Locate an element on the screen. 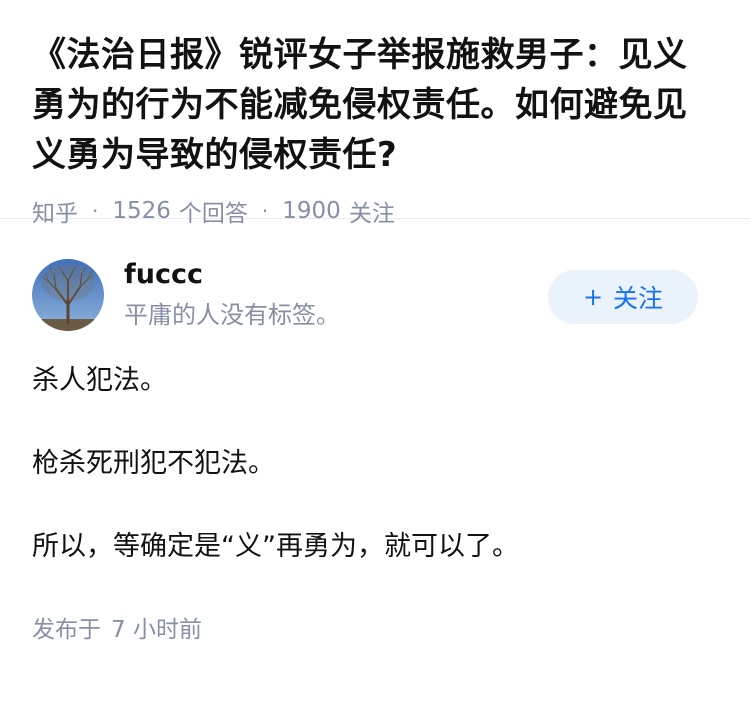 This screenshot has width=750, height=708. author-info: fuccc 平庸的人没有标签。 is located at coordinates (336, 295).